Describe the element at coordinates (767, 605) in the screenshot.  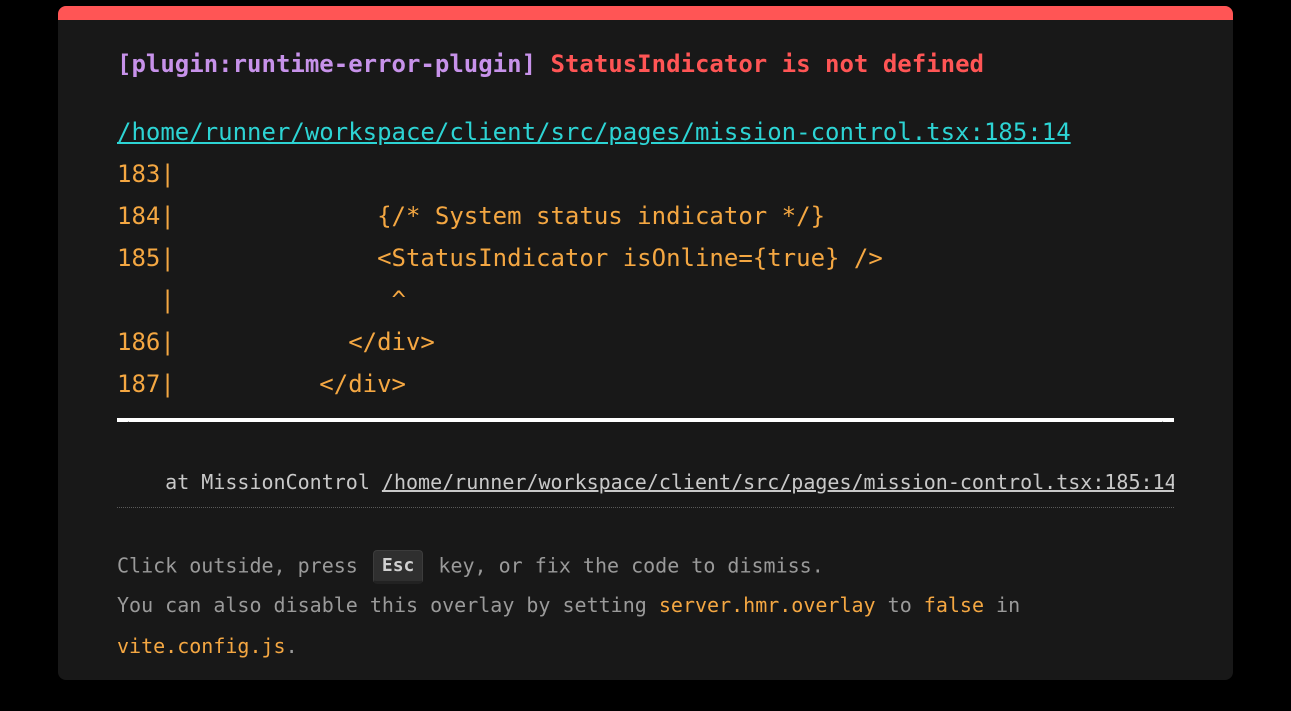
I see `config-key: server.hmr.overlay` at that location.